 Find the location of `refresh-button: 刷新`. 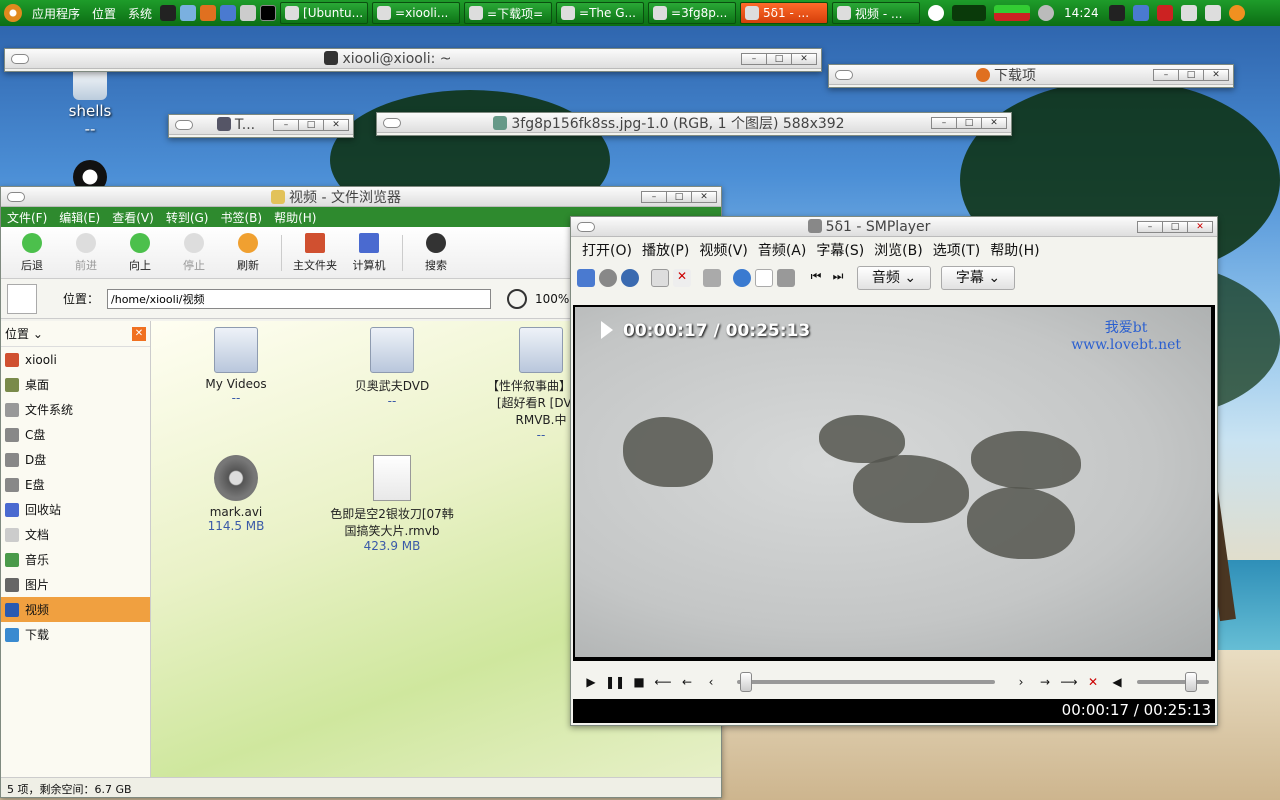

refresh-button: 刷新 is located at coordinates (248, 252).